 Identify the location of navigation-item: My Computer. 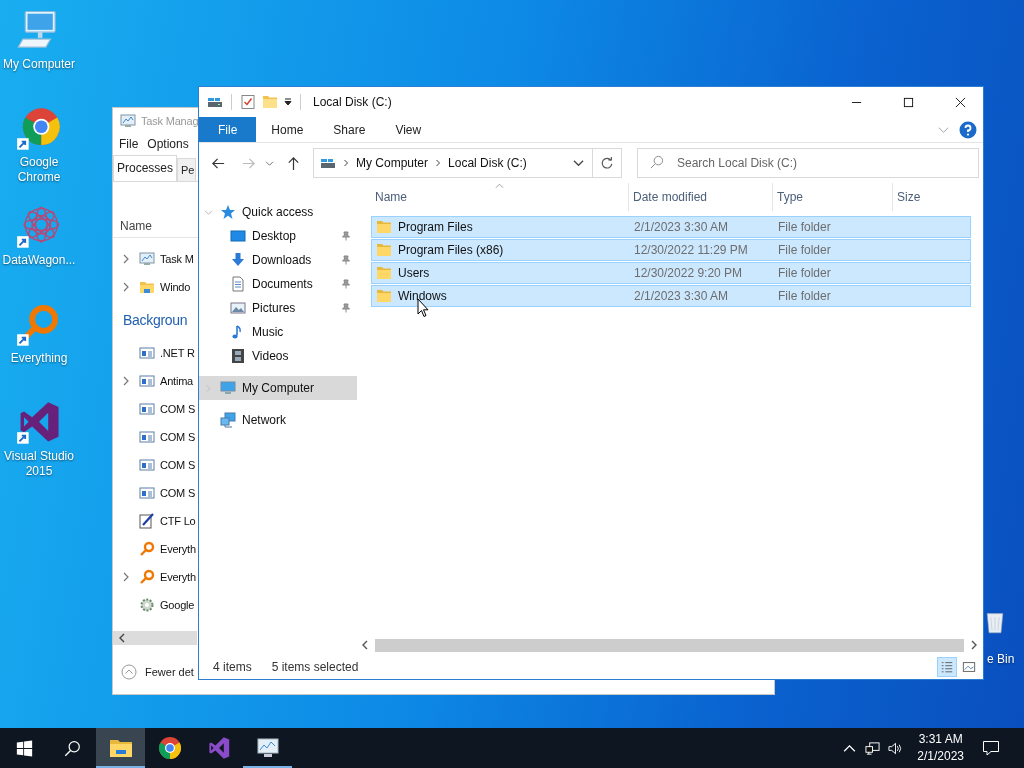
(278, 388).